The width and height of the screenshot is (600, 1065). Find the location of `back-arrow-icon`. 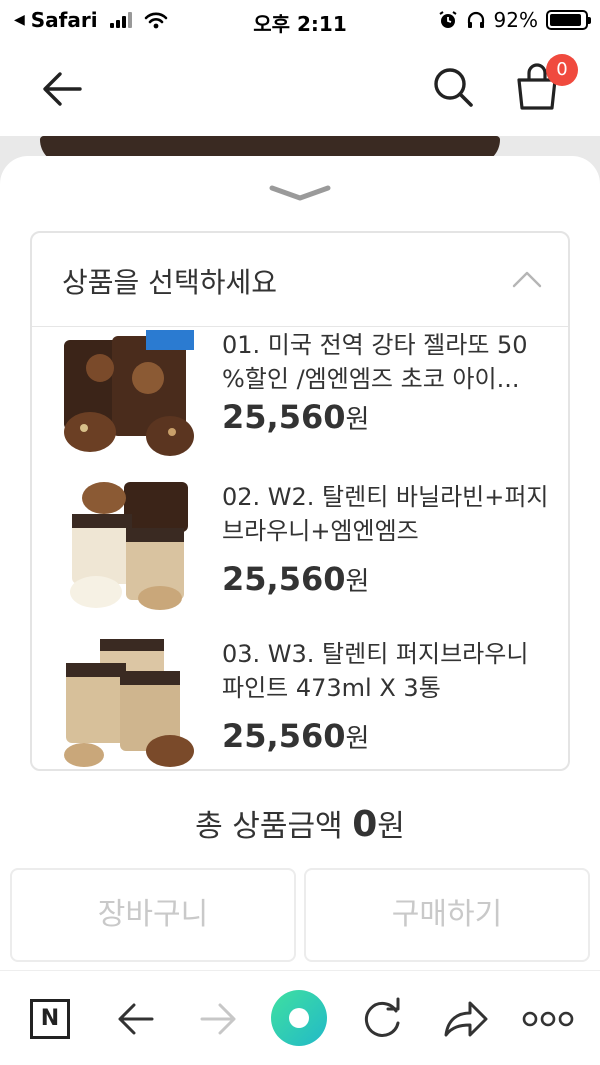

back-arrow-icon is located at coordinates (135, 1019).